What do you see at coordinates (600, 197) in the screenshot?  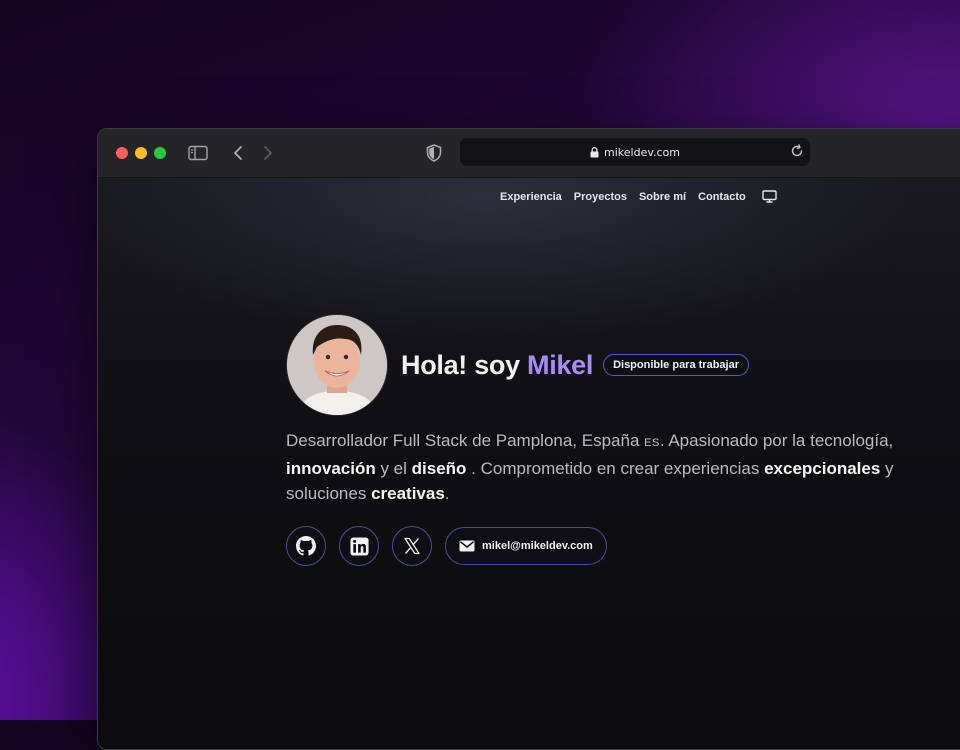 I see `nav-link-proyectos: Proyectos` at bounding box center [600, 197].